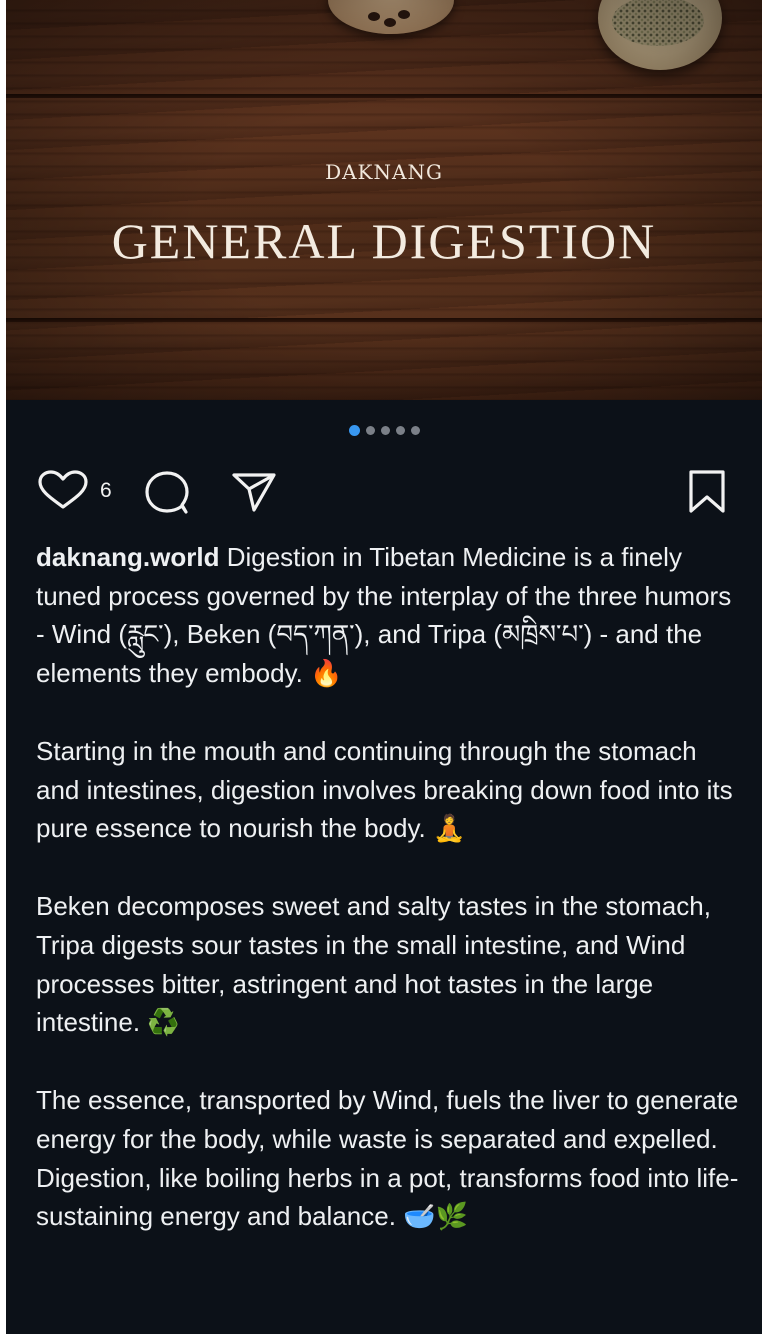  I want to click on comment-icon, so click(167, 492).